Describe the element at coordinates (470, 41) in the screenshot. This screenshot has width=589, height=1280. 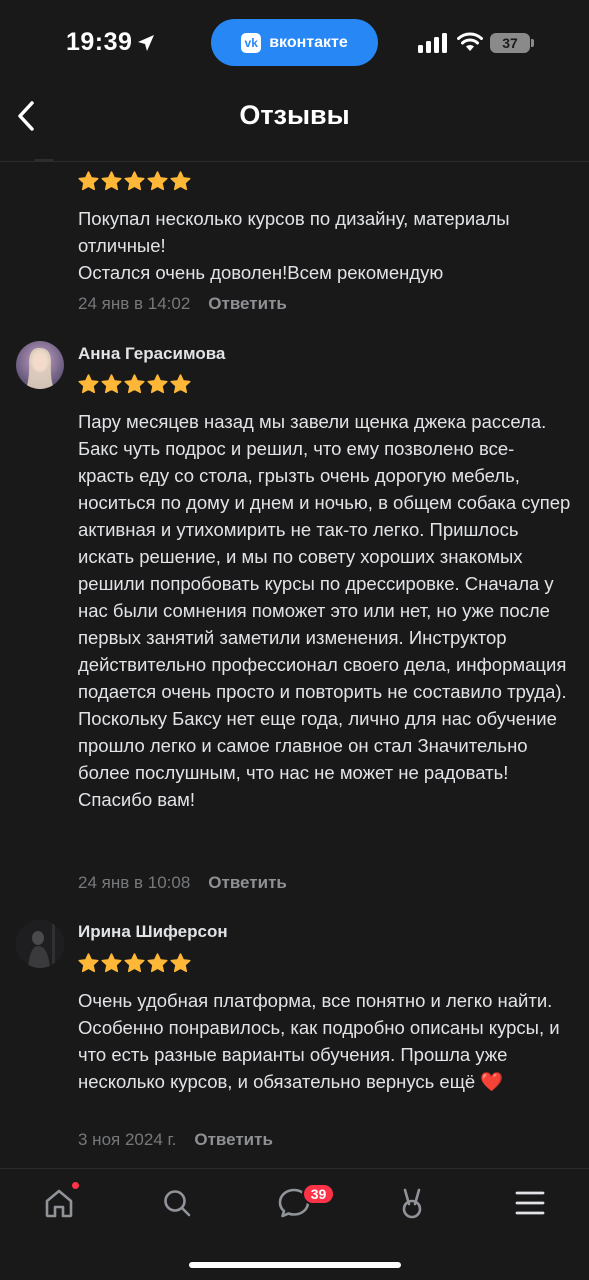
I see `wifi-icon` at that location.